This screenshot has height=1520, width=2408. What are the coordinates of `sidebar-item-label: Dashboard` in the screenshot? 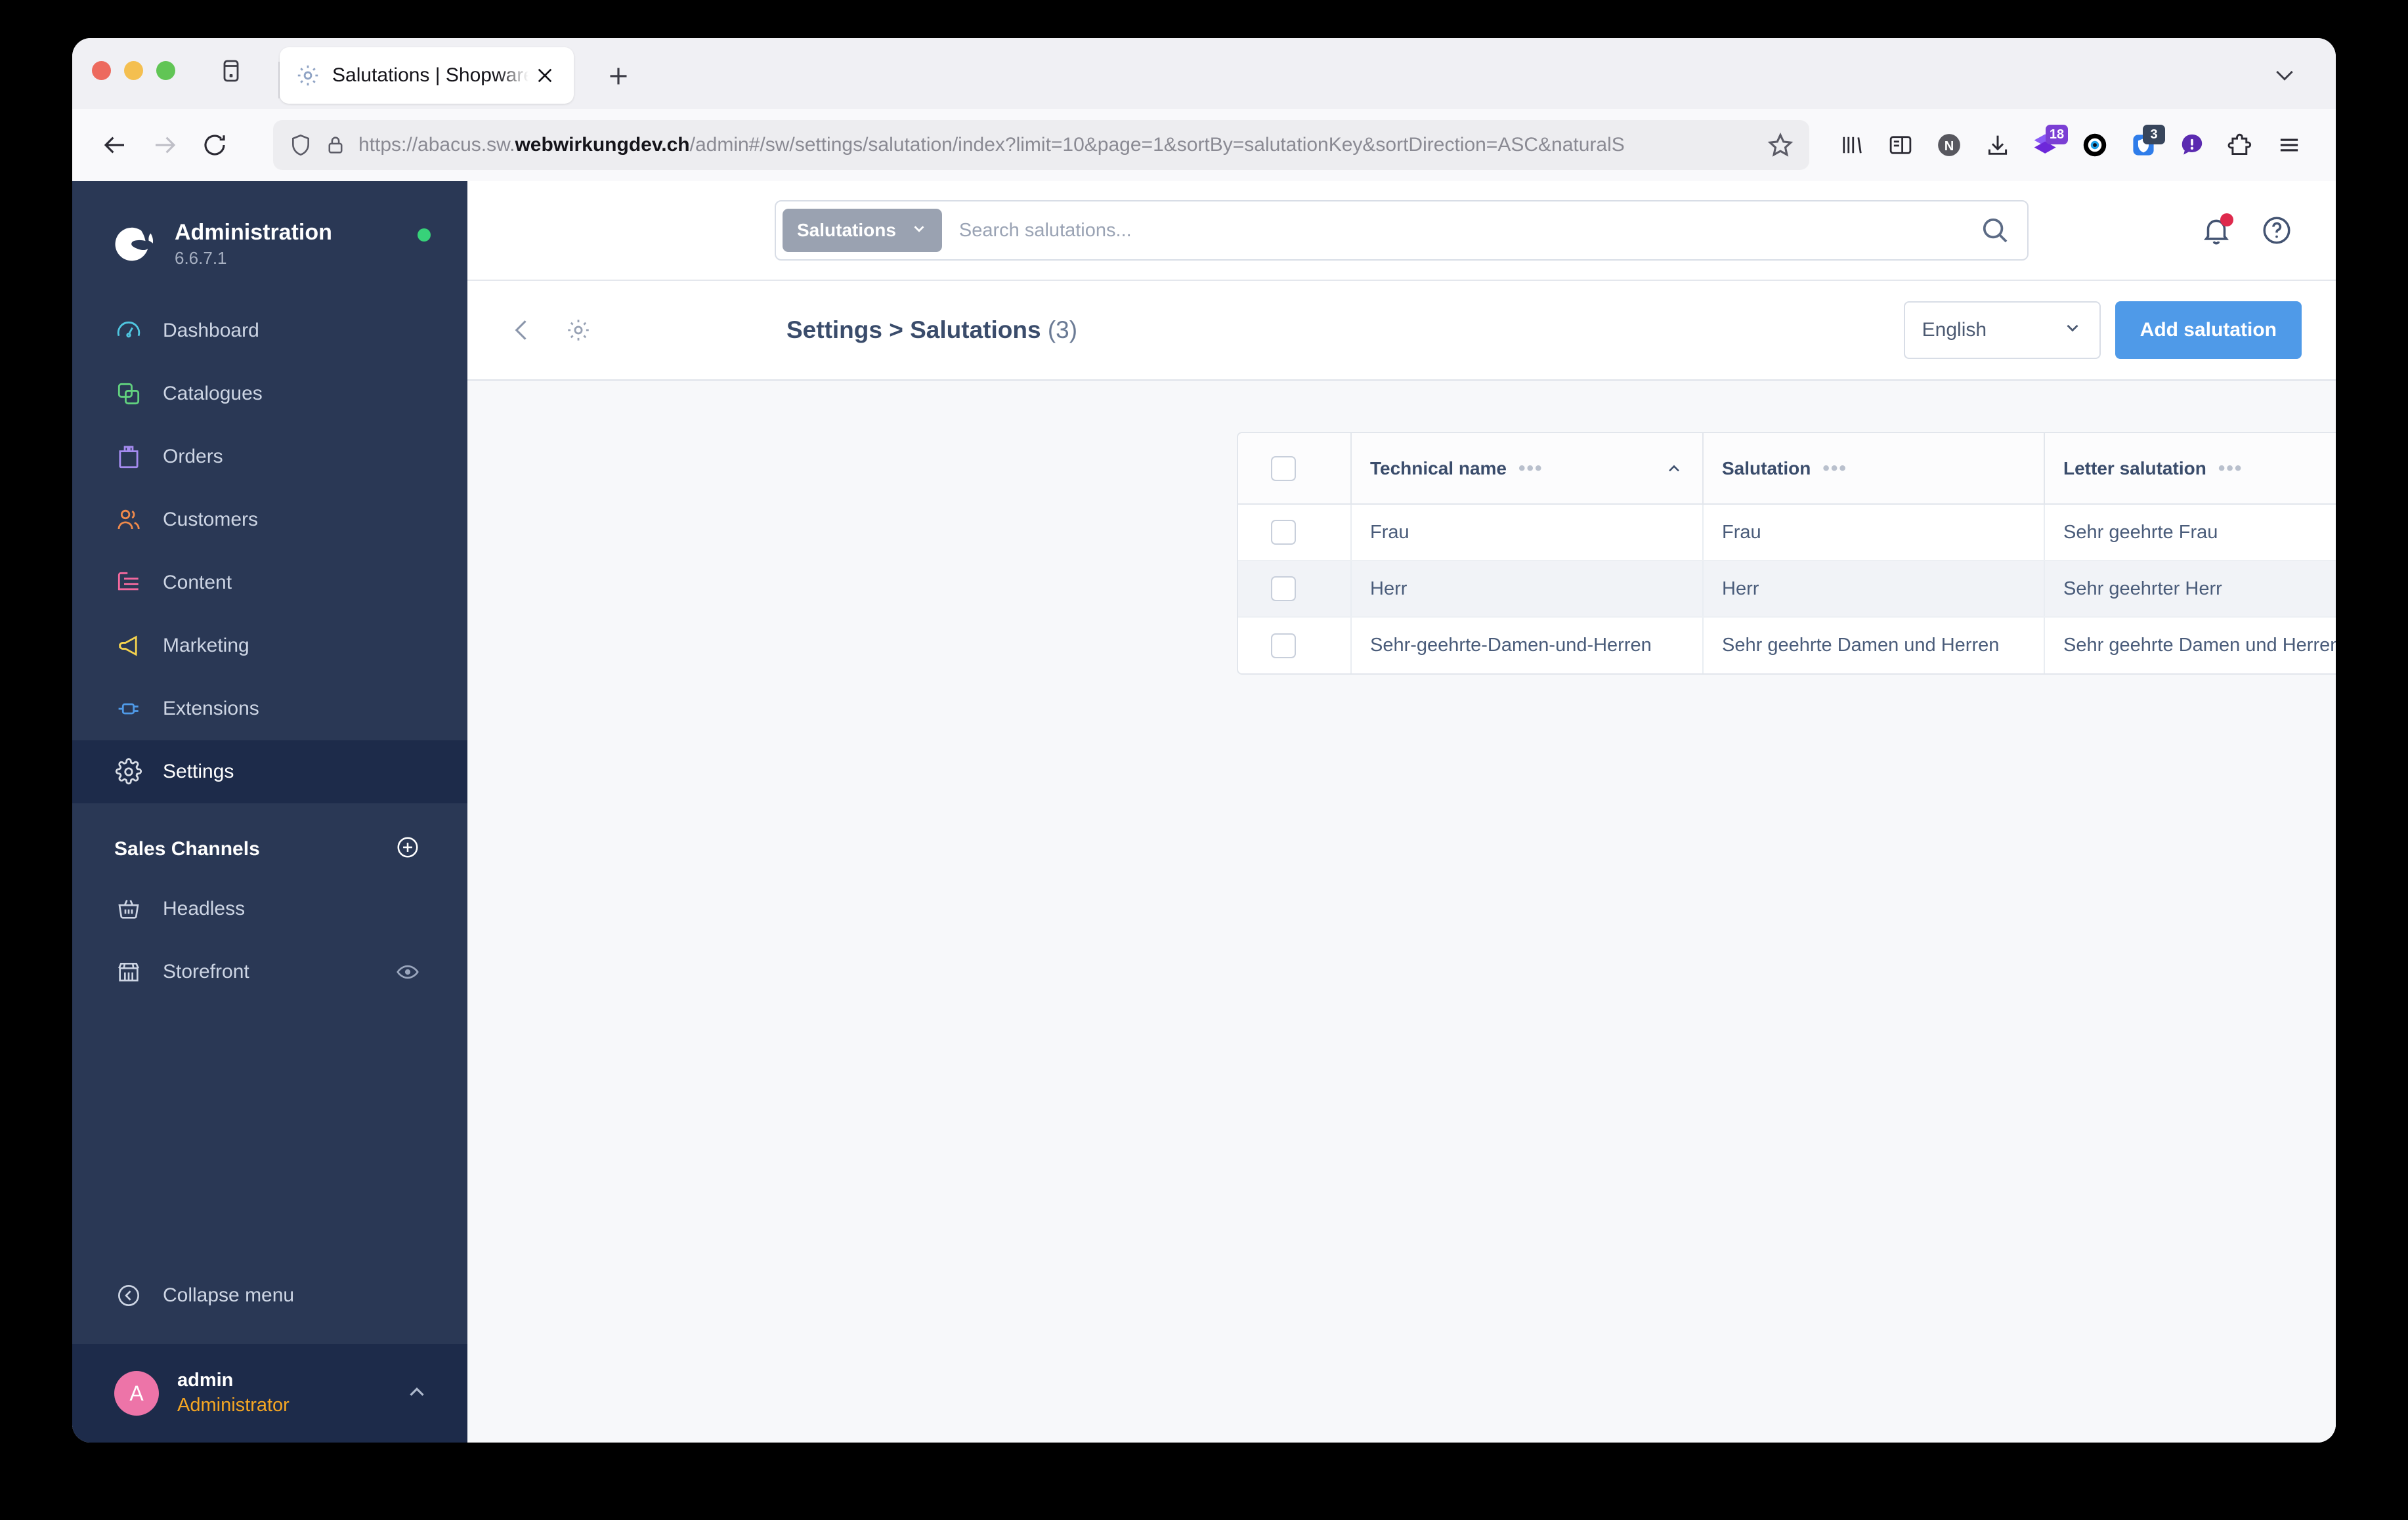 It's located at (211, 330).